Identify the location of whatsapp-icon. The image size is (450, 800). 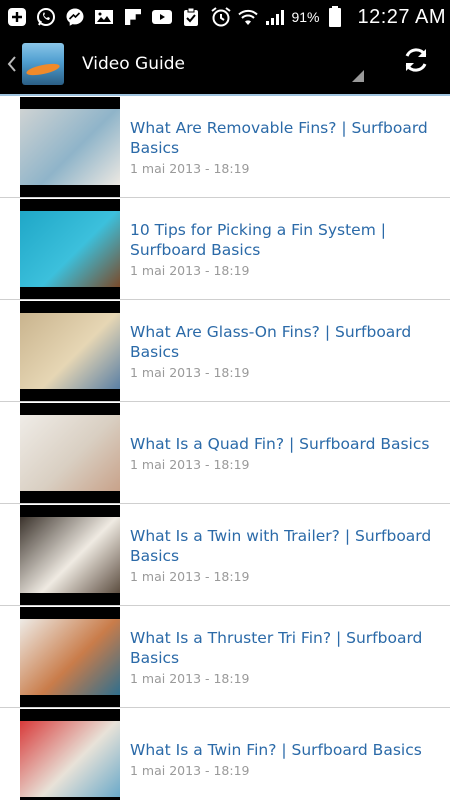
(46, 17).